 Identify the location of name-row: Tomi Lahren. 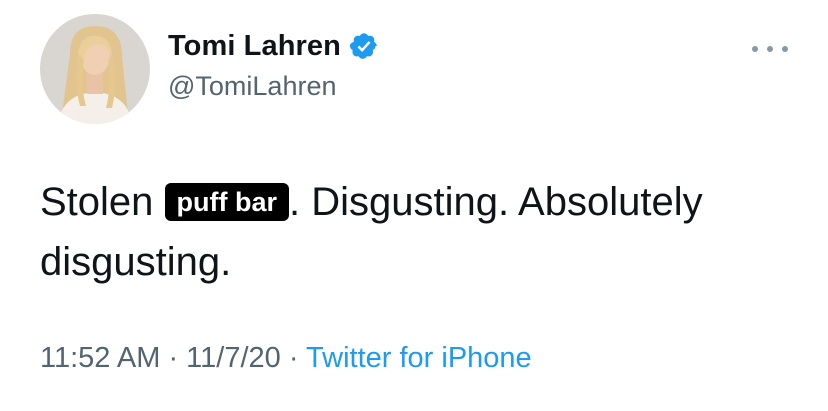
(273, 46).